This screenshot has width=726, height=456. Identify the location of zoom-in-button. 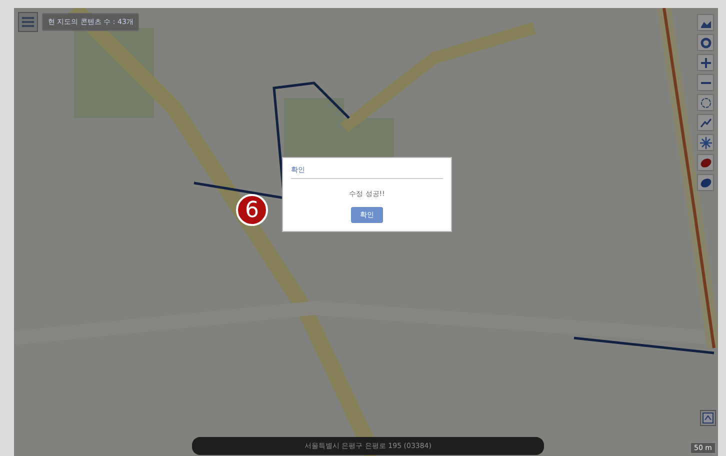
(705, 62).